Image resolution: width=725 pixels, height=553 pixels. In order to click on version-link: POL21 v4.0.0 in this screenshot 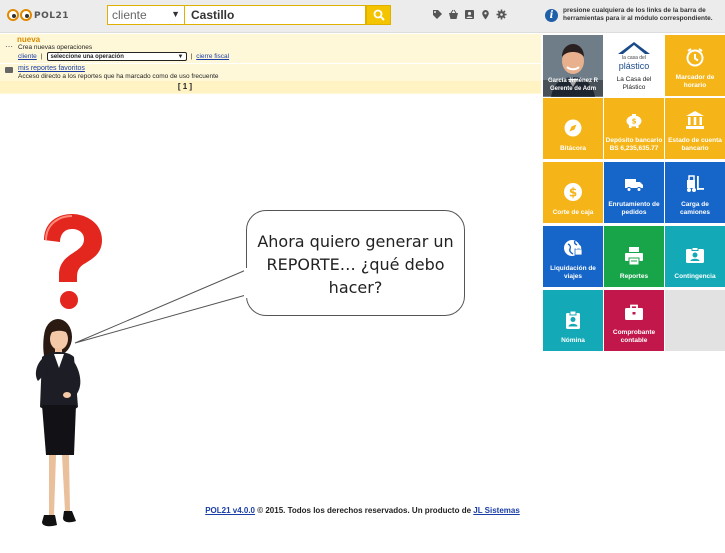, I will do `click(230, 510)`.